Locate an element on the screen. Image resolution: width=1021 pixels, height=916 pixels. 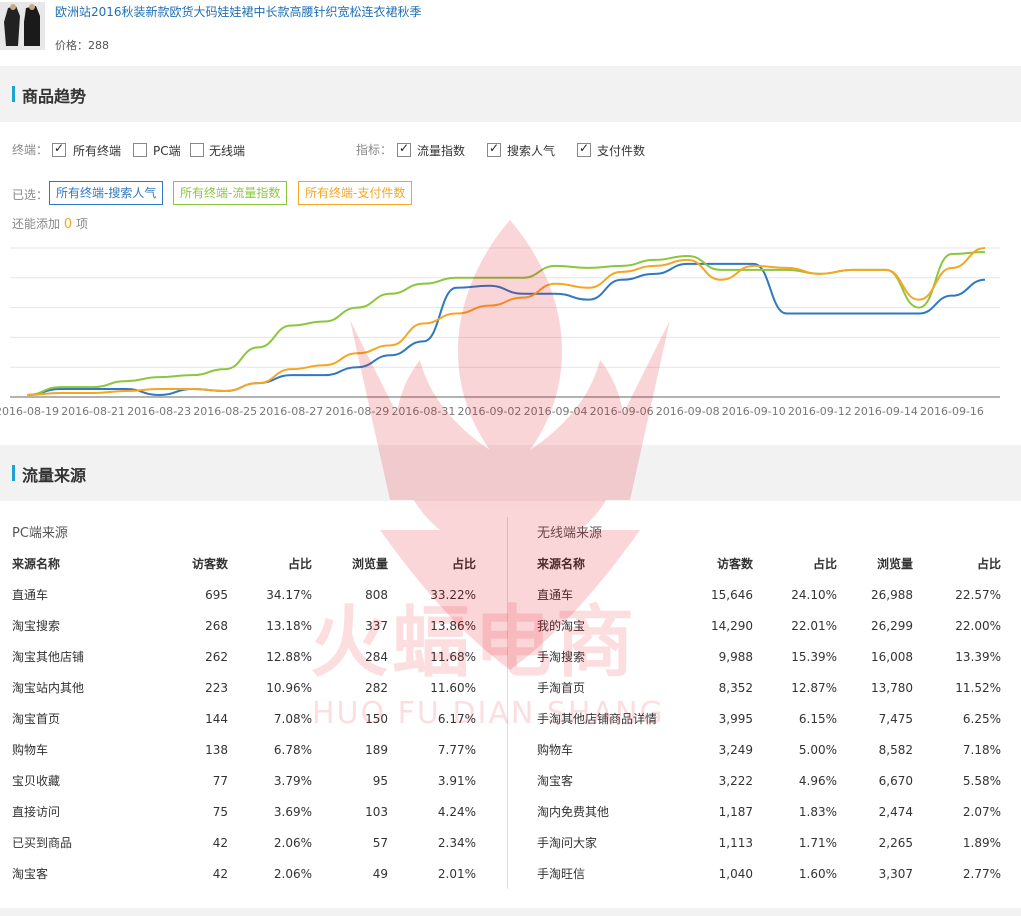
x-tick-label: 2016-09-16 is located at coordinates (952, 411).